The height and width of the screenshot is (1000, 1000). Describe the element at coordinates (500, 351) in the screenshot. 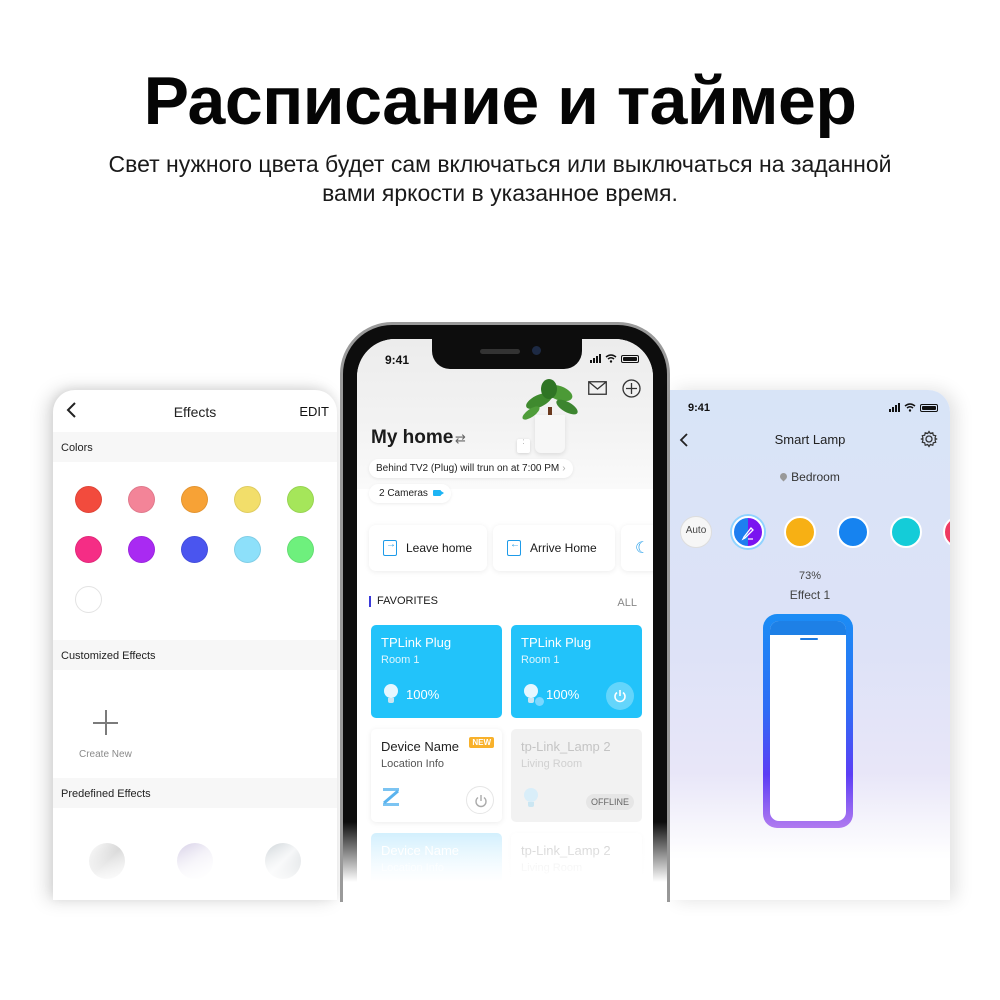

I see `speaker` at that location.